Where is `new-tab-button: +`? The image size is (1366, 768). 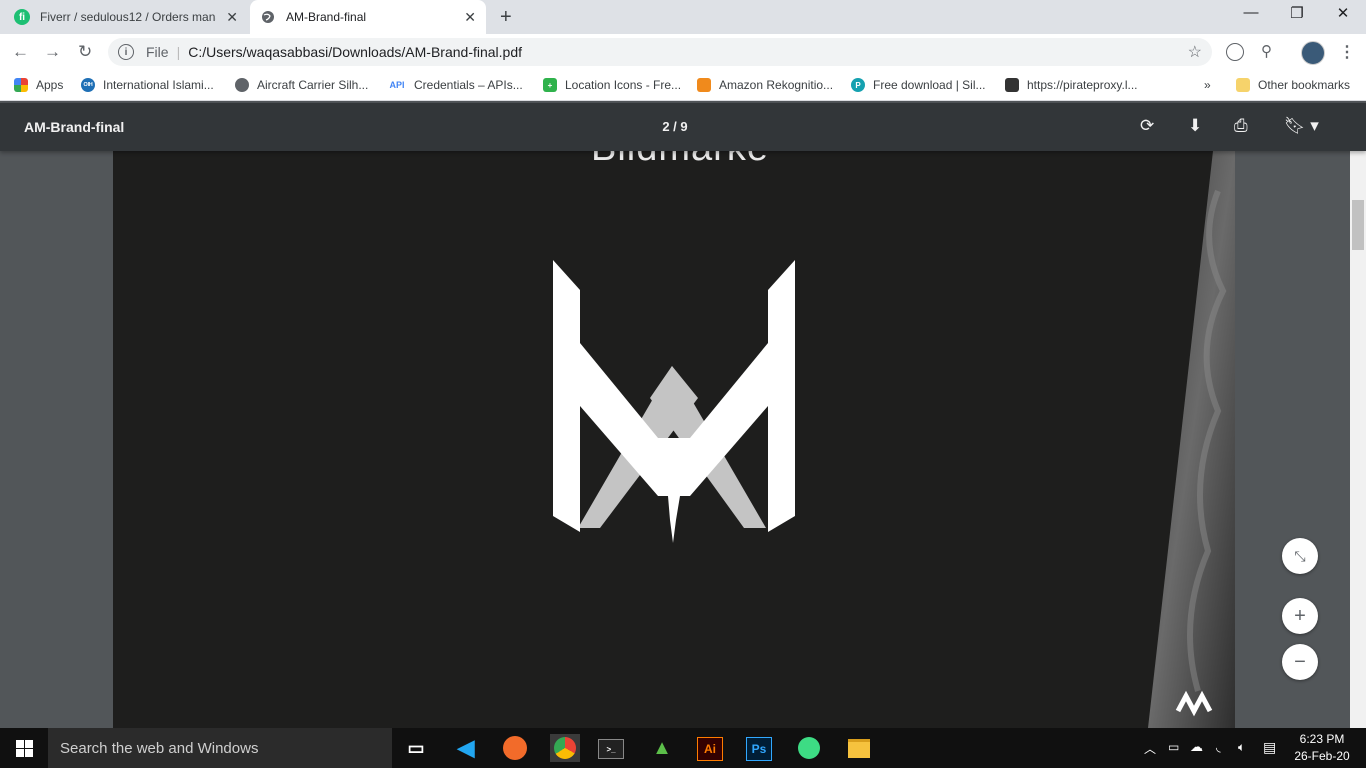 new-tab-button: + is located at coordinates (506, 17).